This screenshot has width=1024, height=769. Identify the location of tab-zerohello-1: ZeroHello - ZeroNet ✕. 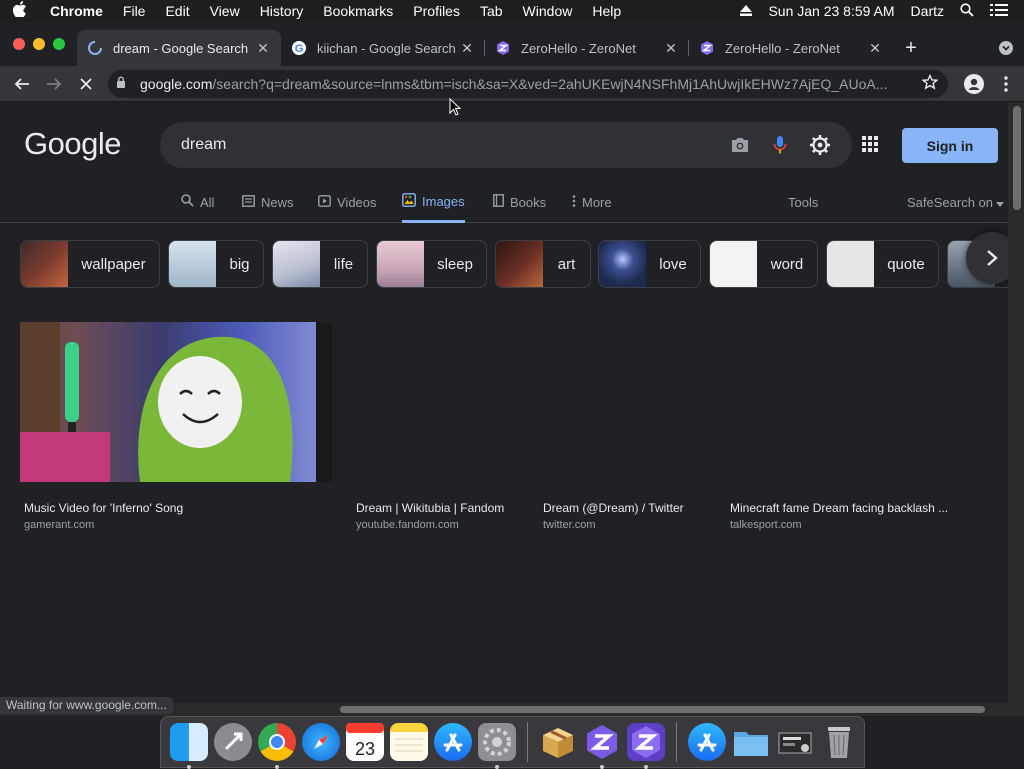
(587, 48).